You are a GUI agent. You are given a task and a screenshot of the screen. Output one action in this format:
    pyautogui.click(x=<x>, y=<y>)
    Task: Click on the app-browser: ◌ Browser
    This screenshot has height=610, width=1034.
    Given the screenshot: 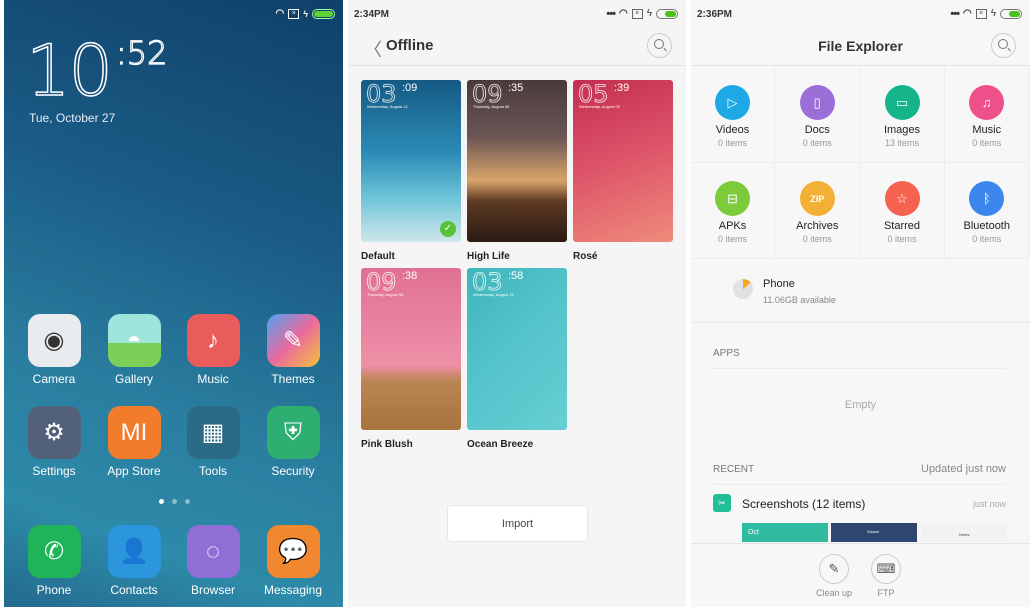 What is the action you would take?
    pyautogui.click(x=213, y=561)
    